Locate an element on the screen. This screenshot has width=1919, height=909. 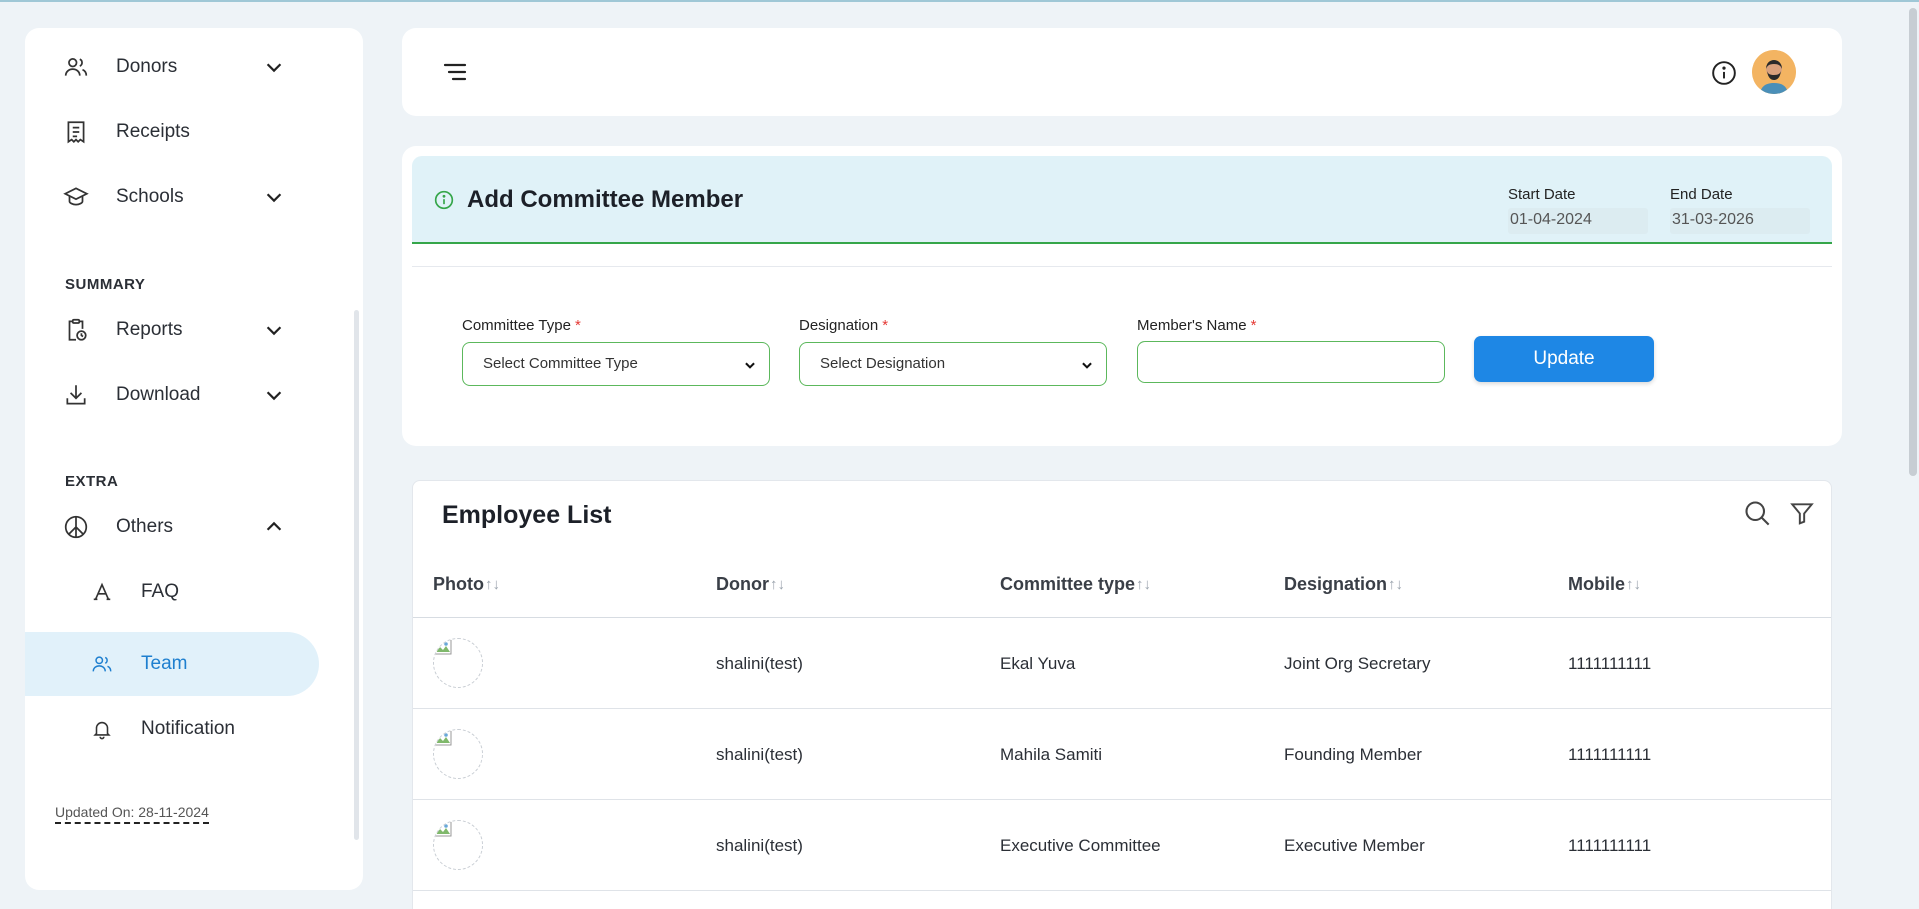
designation-cell: Joint Org Secretary is located at coordinates (1357, 663).